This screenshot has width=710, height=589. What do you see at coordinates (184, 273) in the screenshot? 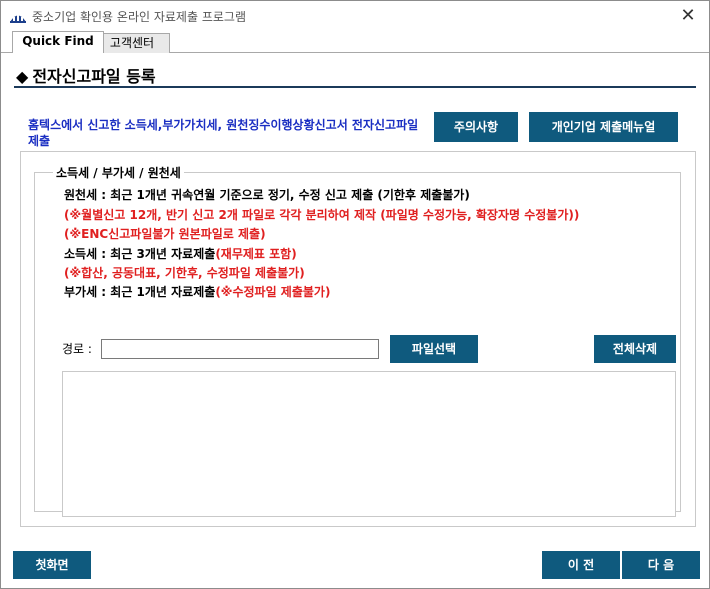
I see `income-note: (※합산, 공동대표, 기한후, 수정파일 제출불가)` at bounding box center [184, 273].